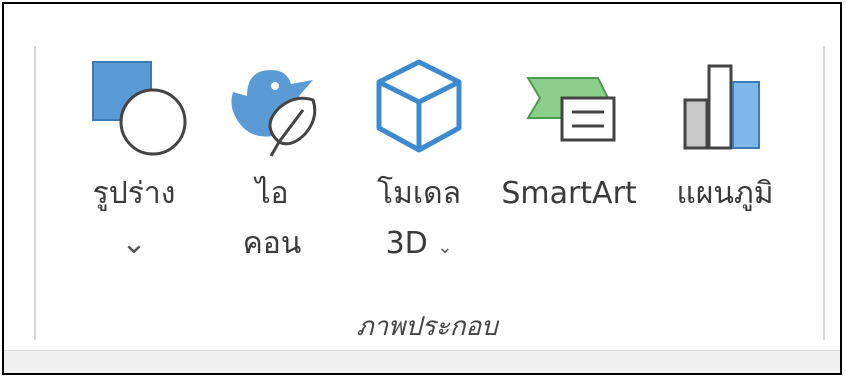 The image size is (846, 379). Describe the element at coordinates (272, 171) in the screenshot. I see `icons-button: ไอ คอน` at that location.